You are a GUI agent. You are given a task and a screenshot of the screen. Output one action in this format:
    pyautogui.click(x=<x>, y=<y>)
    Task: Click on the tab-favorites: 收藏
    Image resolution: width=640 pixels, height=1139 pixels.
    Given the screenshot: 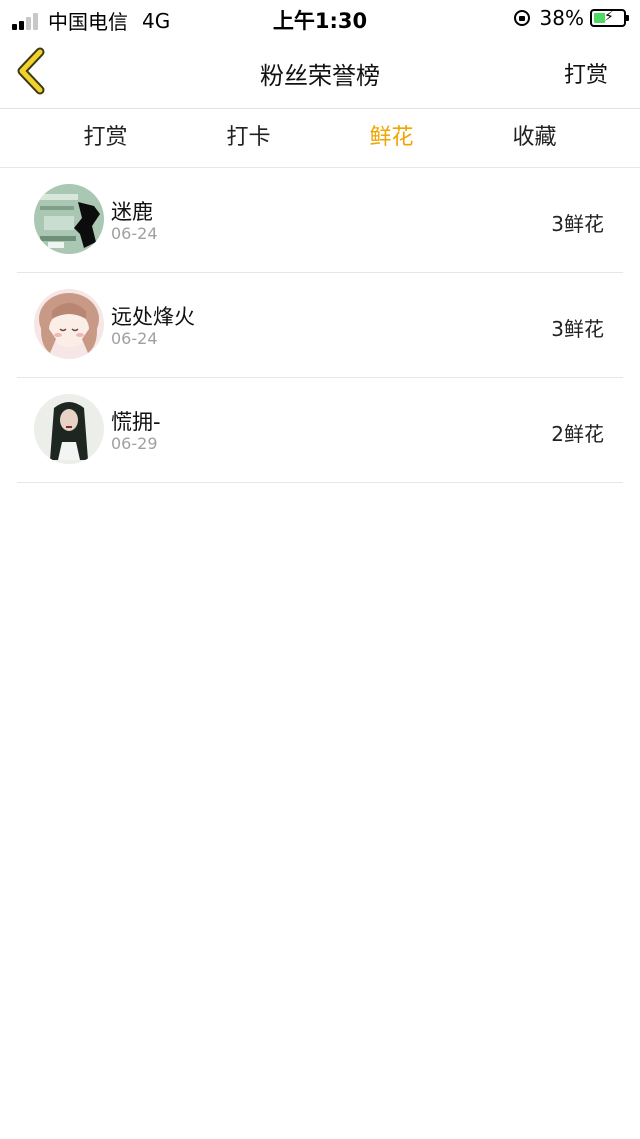 What is the action you would take?
    pyautogui.click(x=534, y=138)
    